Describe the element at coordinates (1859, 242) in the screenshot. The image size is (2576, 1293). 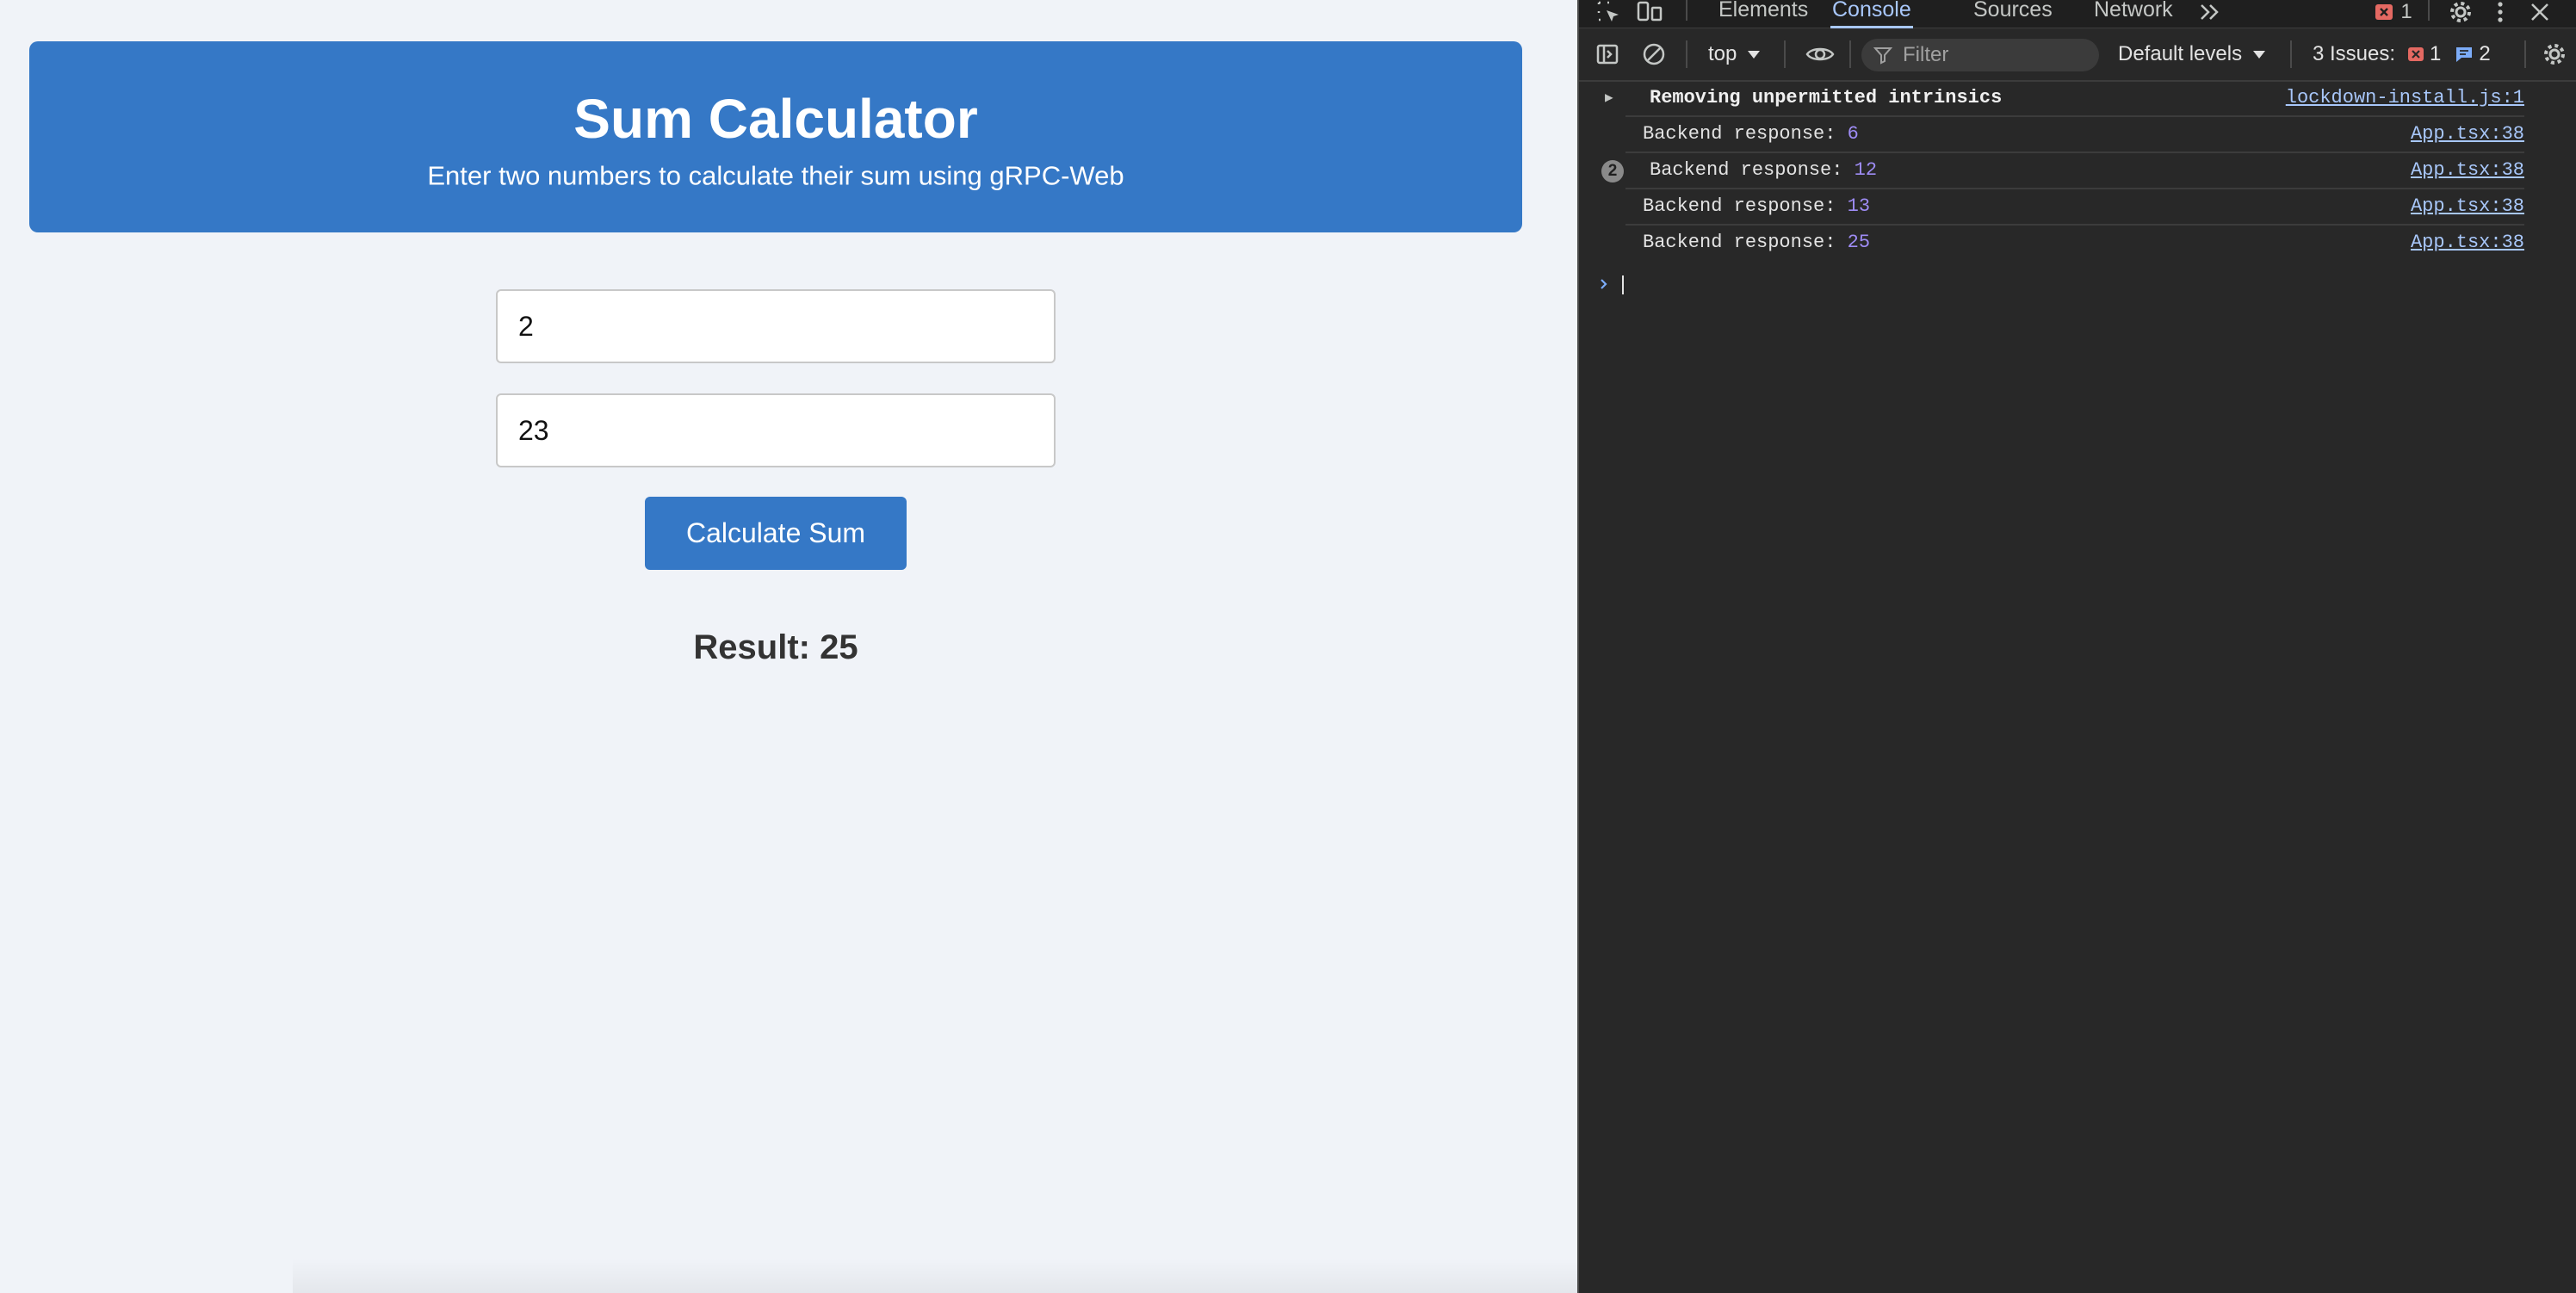
I see `message-value: 25` at that location.